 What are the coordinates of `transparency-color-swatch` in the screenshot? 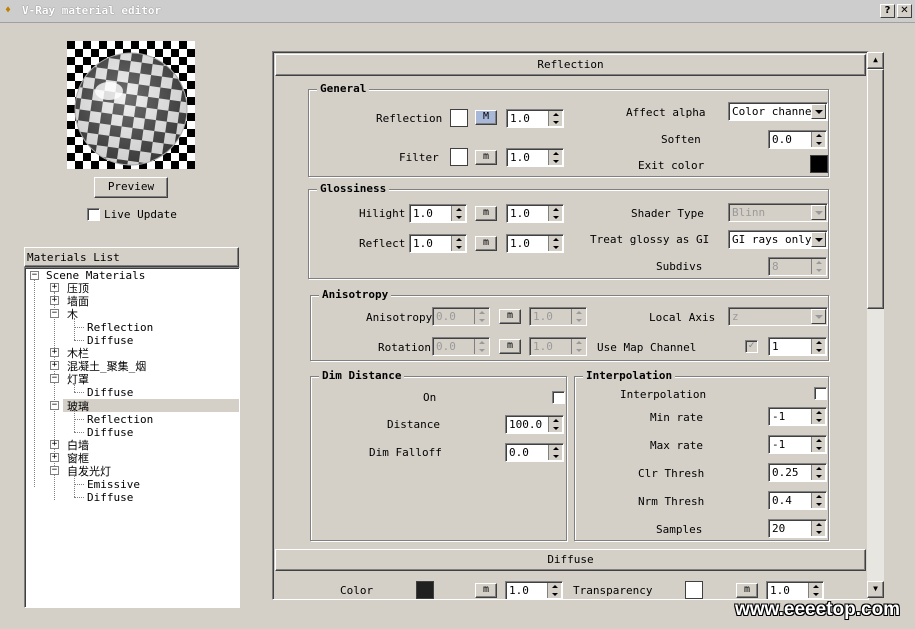 It's located at (694, 590).